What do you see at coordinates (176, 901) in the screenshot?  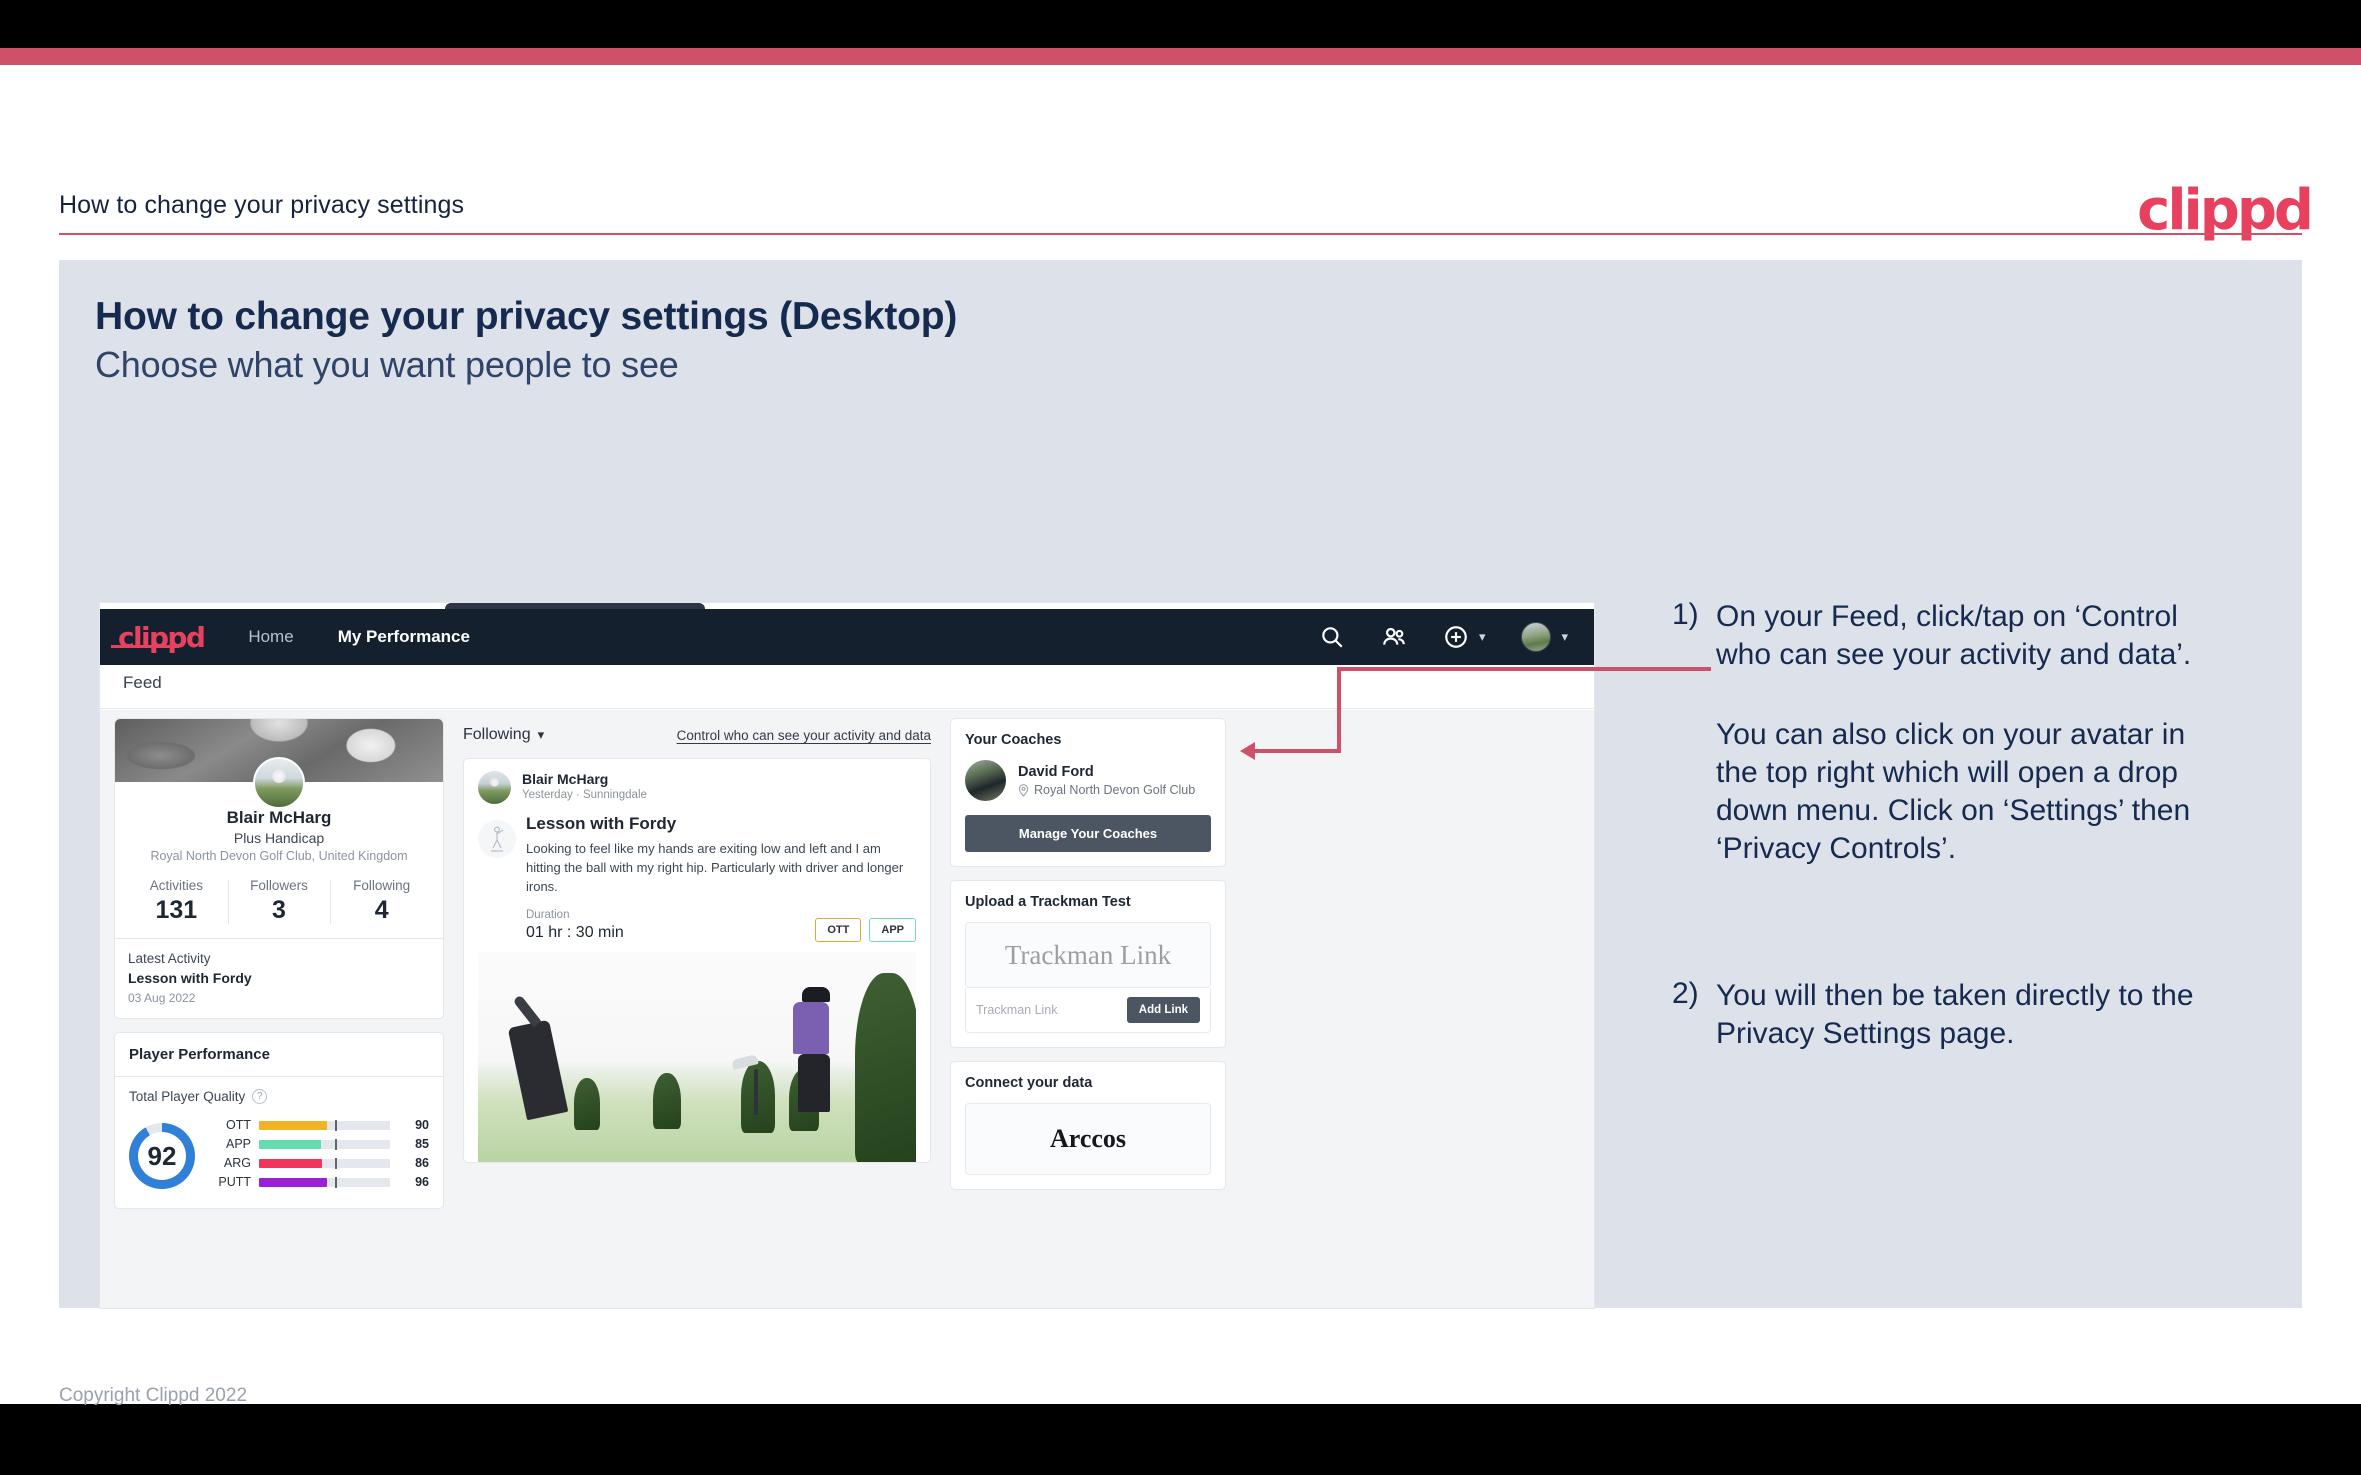 I see `stat-activities: Activities 131` at bounding box center [176, 901].